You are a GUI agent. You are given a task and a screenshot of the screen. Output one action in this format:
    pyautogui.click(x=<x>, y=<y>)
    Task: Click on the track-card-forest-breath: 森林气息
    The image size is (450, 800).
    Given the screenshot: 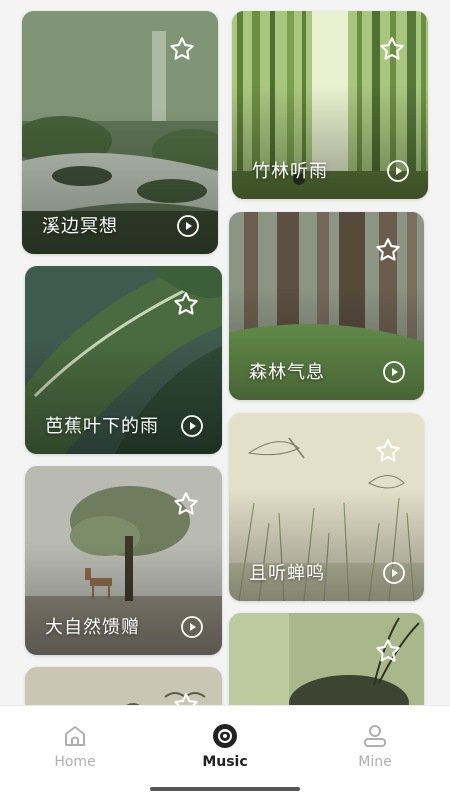 What is the action you would take?
    pyautogui.click(x=326, y=306)
    